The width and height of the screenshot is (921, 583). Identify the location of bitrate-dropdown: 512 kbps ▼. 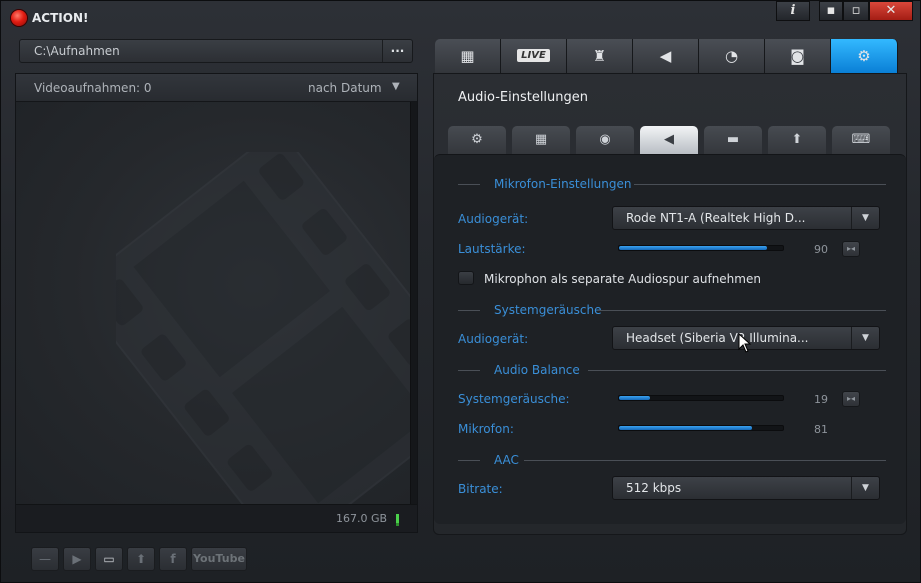
(746, 488).